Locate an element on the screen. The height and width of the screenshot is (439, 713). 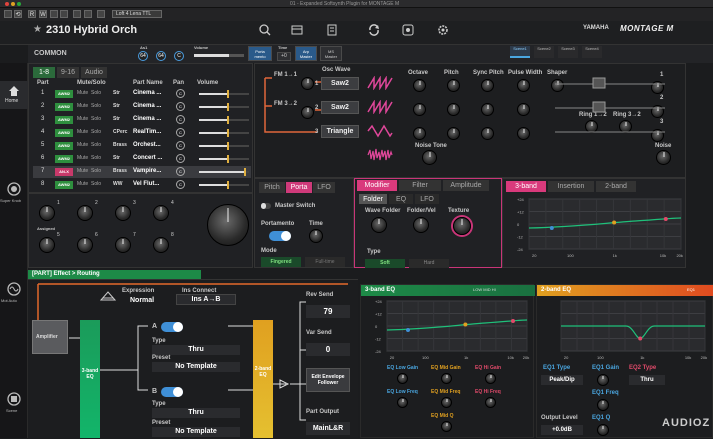
osc-1-param-knob is located at coordinates (487, 85).